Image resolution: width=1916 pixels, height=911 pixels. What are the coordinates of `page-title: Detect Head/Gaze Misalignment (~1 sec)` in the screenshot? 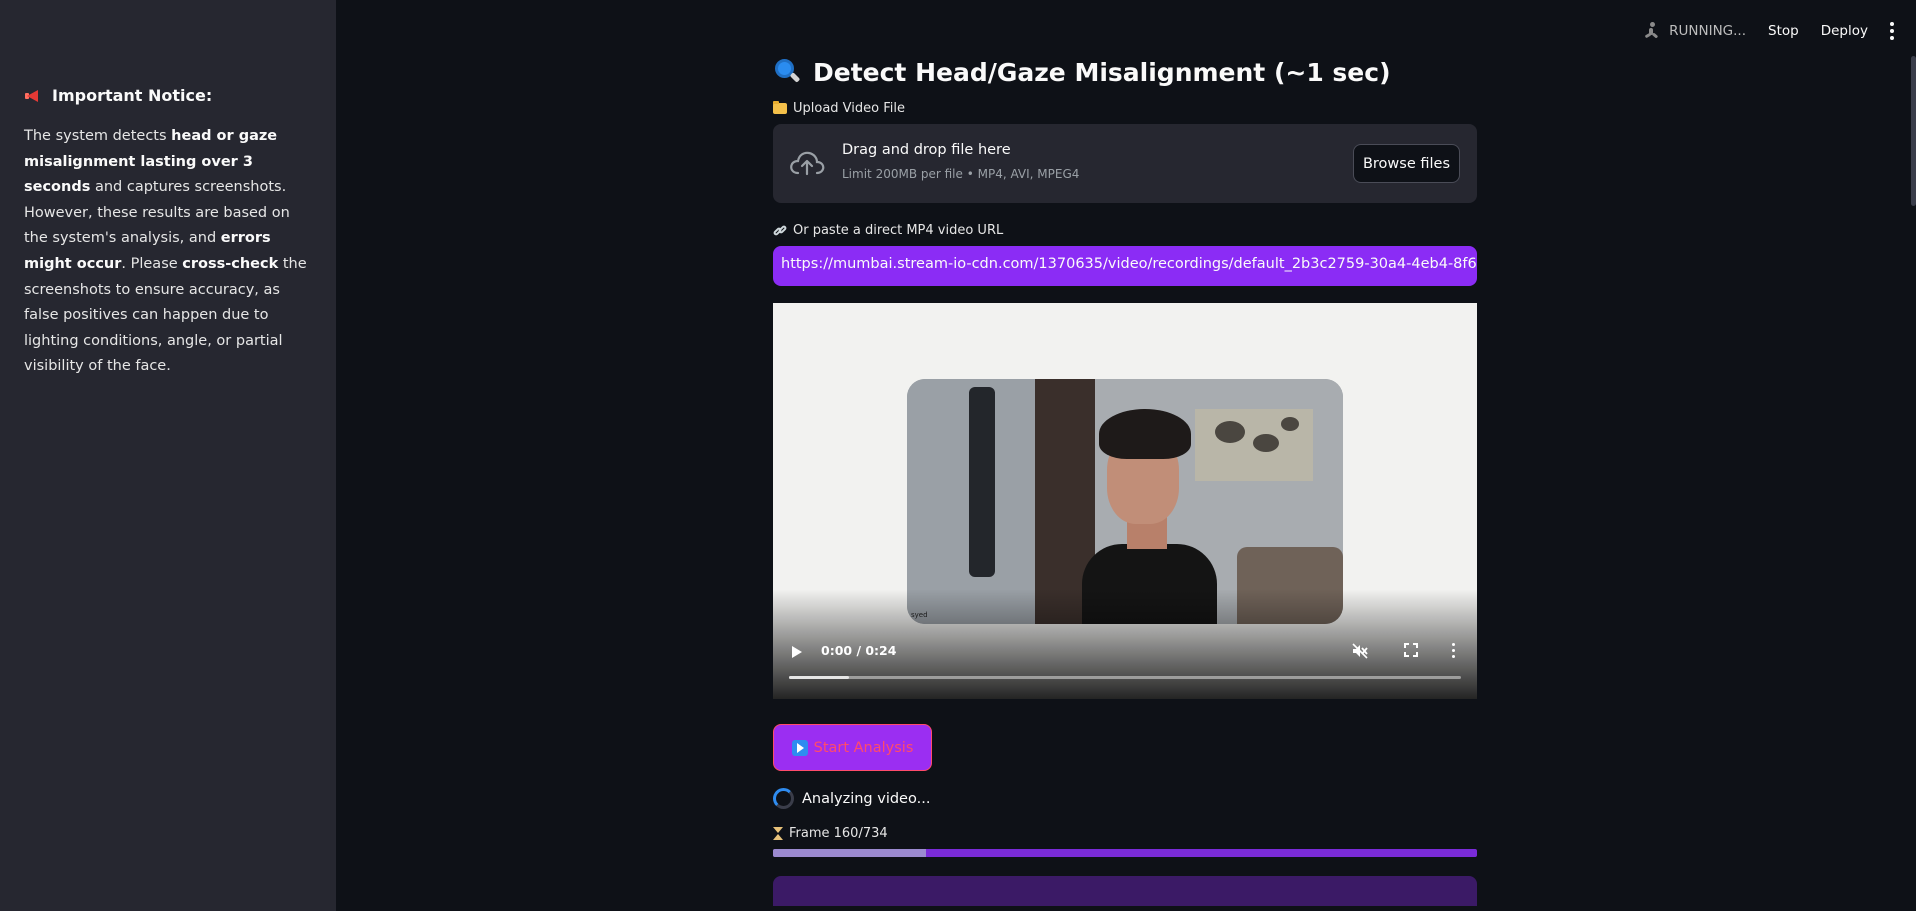 It's located at (1125, 72).